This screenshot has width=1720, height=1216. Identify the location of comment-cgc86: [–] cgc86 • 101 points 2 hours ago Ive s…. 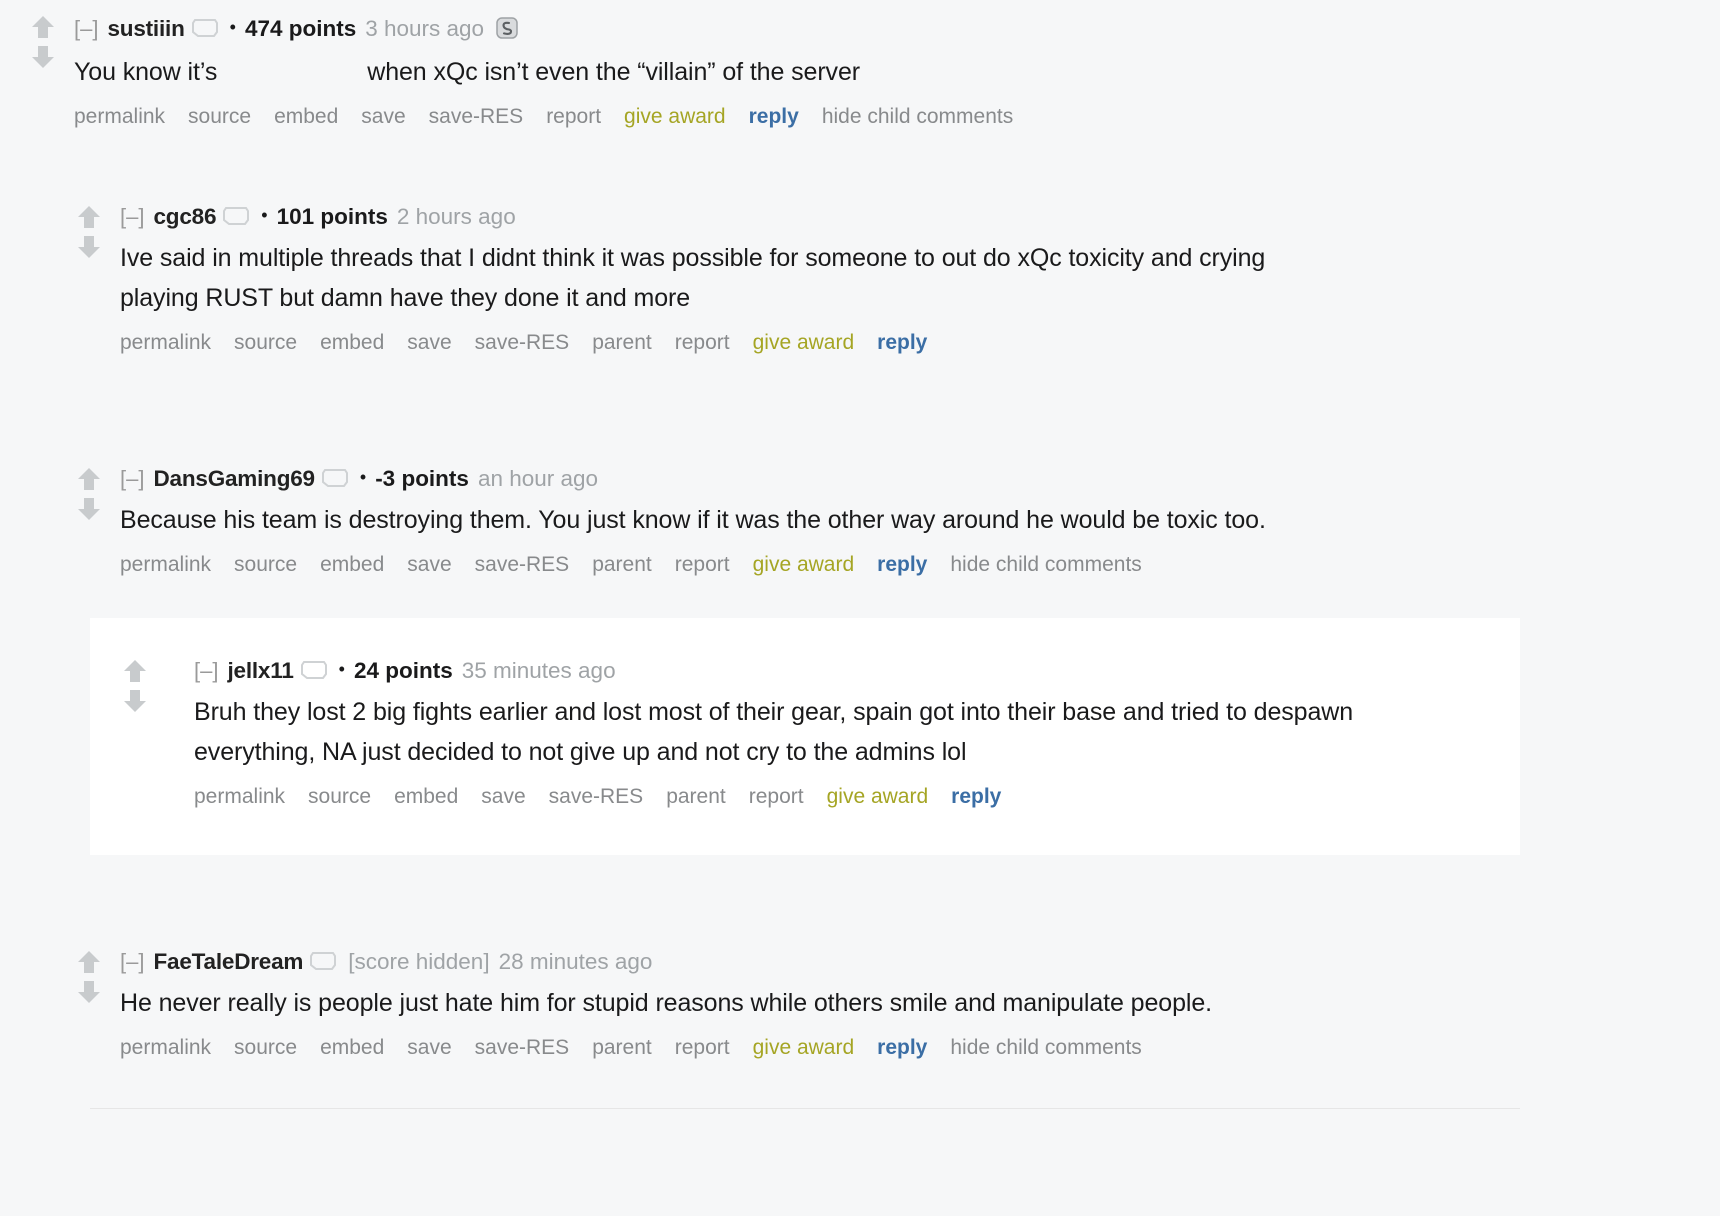
(872, 279).